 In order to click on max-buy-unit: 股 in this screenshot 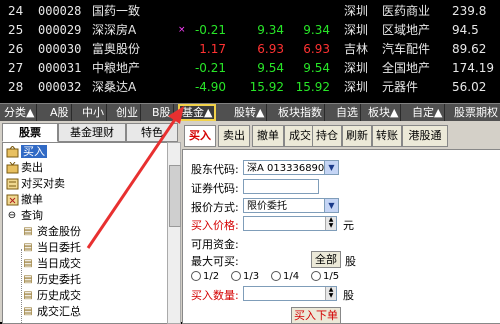, I will do `click(350, 261)`.